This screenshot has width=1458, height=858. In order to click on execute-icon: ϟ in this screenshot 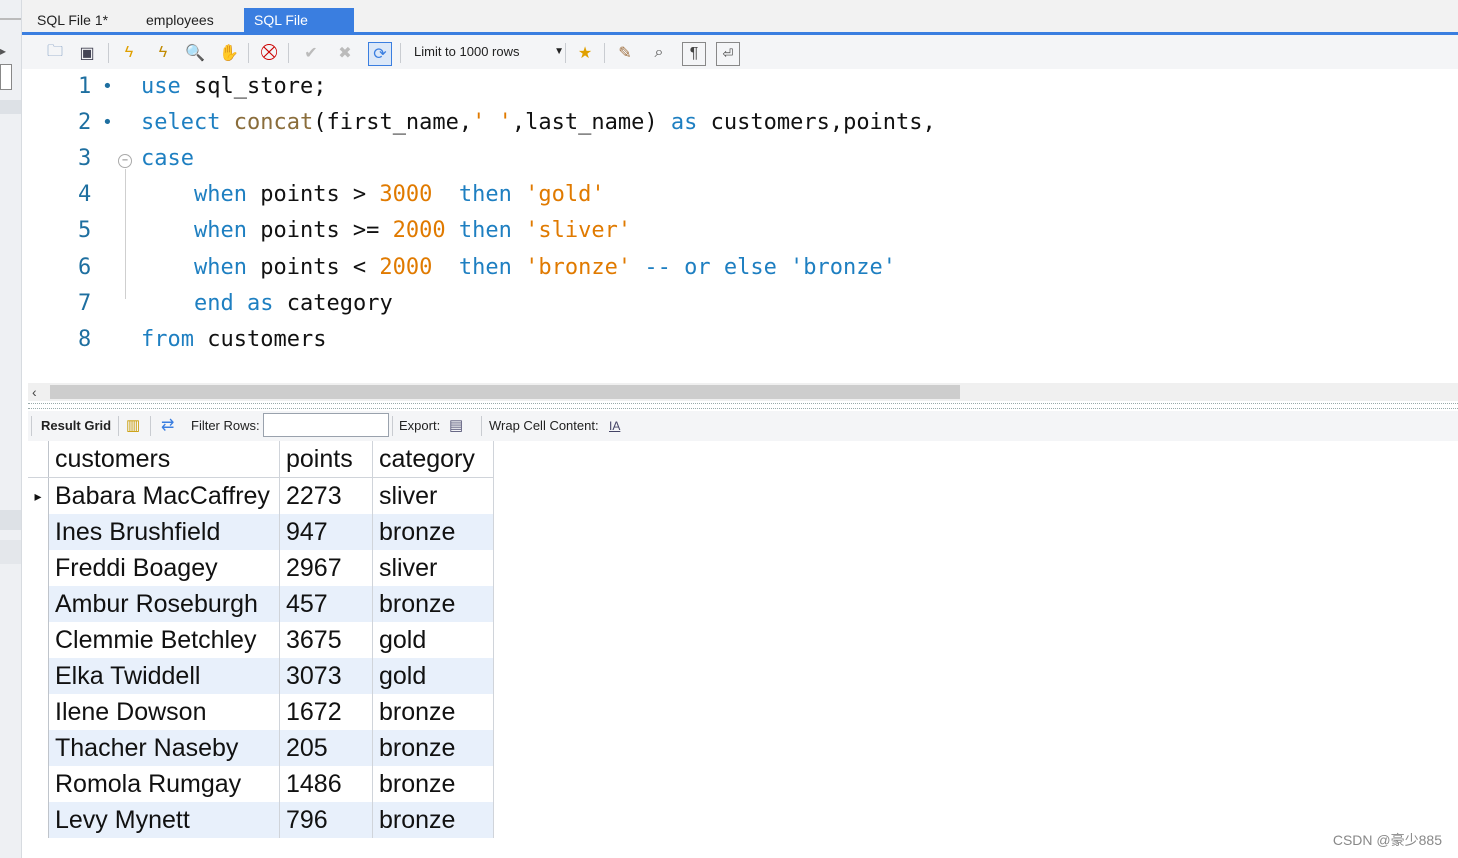, I will do `click(129, 53)`.